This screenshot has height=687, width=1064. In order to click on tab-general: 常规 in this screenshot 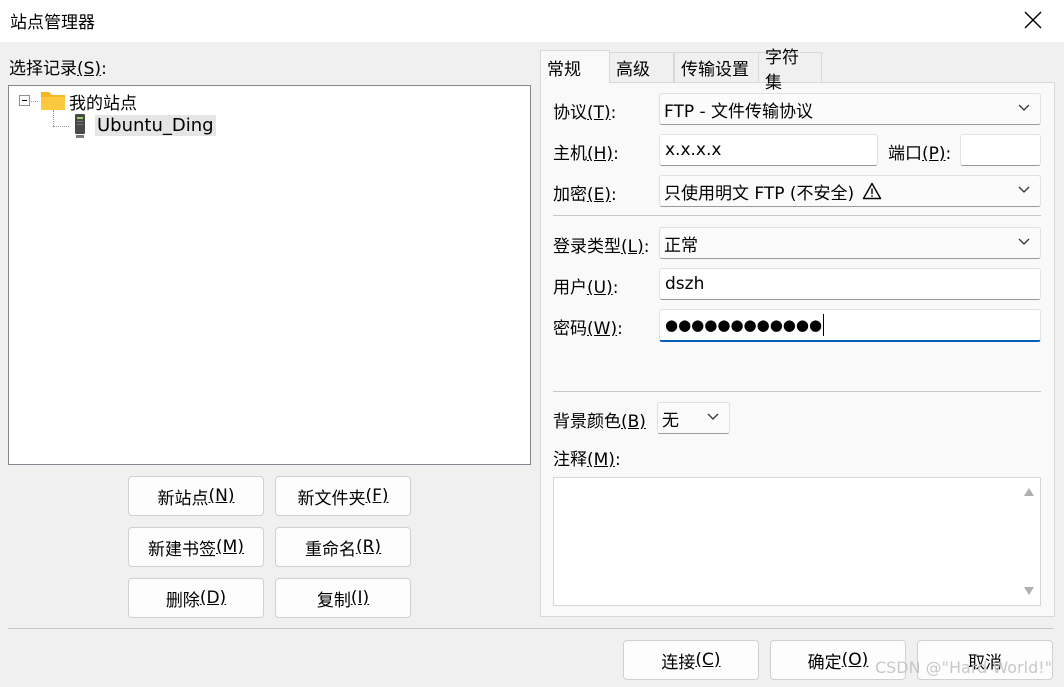, I will do `click(575, 66)`.